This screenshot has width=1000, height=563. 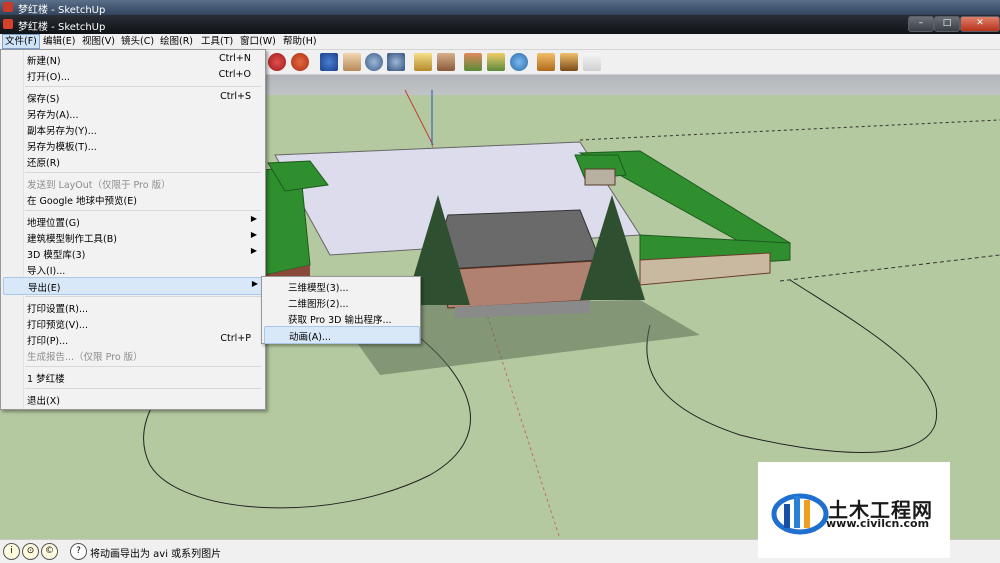 I want to click on status-message: 将动画导出为 avi 或系列图片, so click(x=156, y=554).